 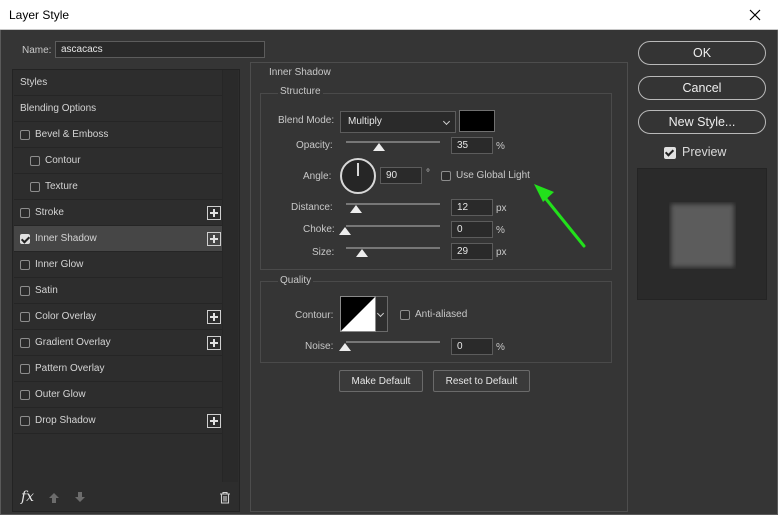 What do you see at coordinates (362, 253) in the screenshot?
I see `size-slider-thumb` at bounding box center [362, 253].